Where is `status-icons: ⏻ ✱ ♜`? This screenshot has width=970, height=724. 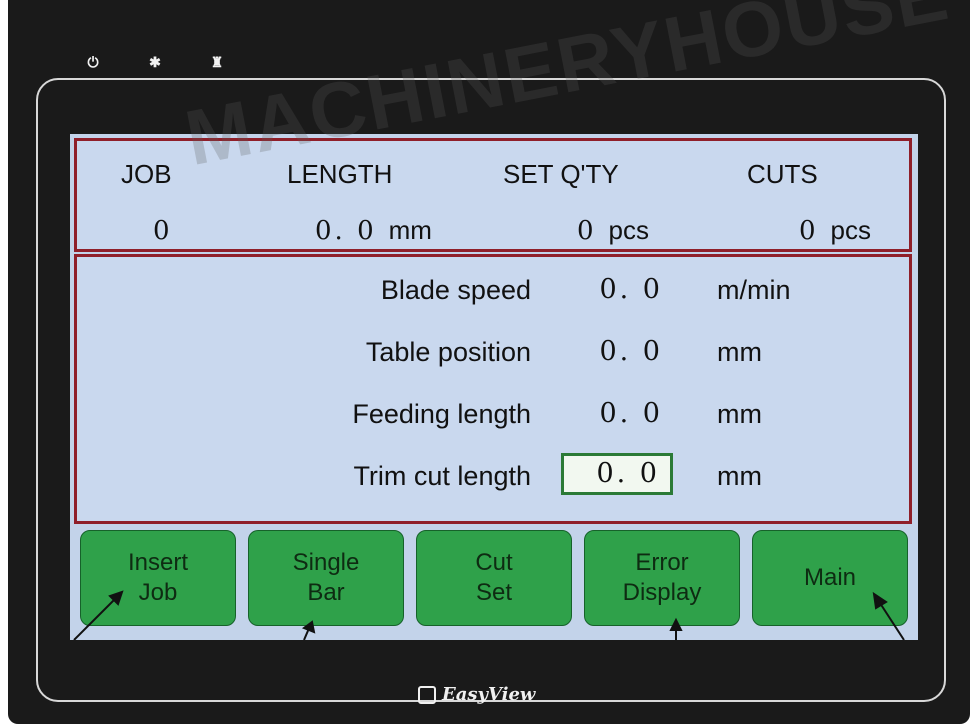
status-icons: ⏻ ✱ ♜ is located at coordinates (155, 62).